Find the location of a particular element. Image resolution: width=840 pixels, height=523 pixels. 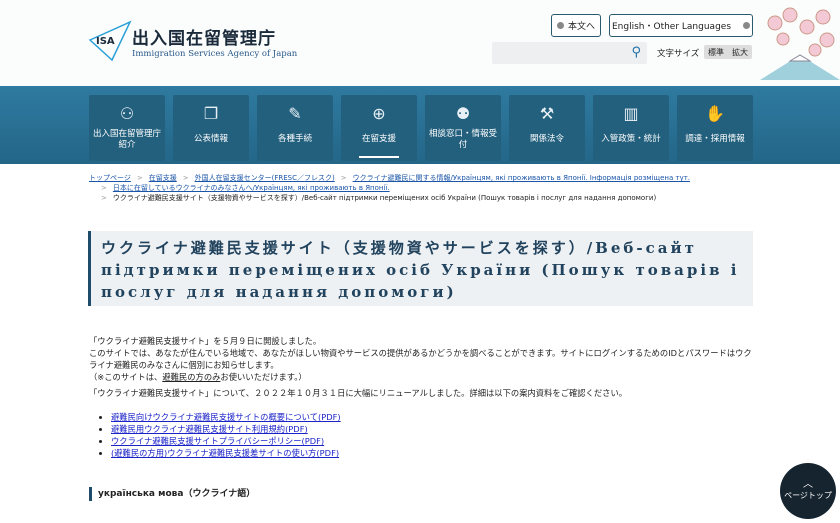

font-size-toggle: 標準 拡大 is located at coordinates (728, 52).